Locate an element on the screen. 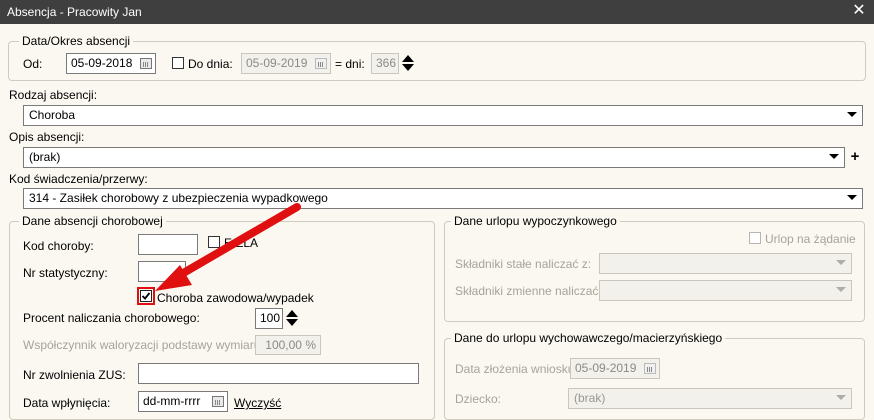 This screenshot has height=420, width=874. stat-no-label: Nr statystyczny: is located at coordinates (65, 273).